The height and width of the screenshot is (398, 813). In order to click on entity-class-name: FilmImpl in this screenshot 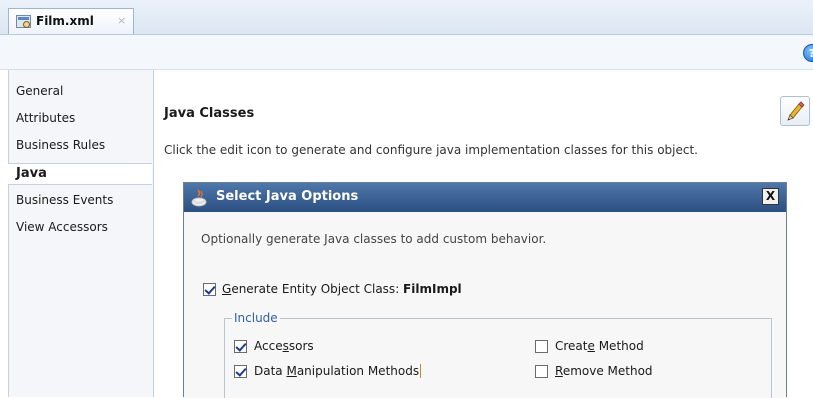, I will do `click(432, 289)`.